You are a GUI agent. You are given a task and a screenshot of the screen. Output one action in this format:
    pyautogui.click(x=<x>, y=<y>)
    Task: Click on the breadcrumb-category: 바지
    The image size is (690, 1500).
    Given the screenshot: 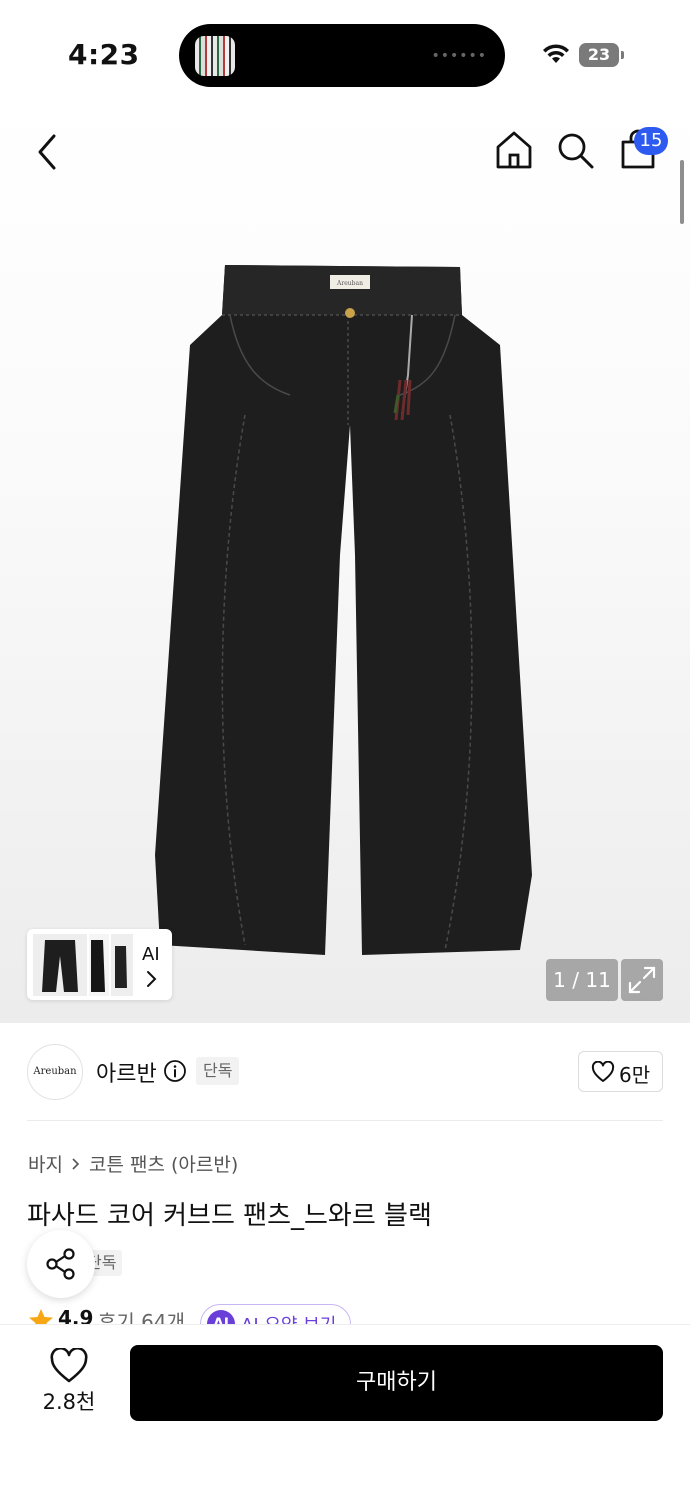 What is the action you would take?
    pyautogui.click(x=45, y=1163)
    